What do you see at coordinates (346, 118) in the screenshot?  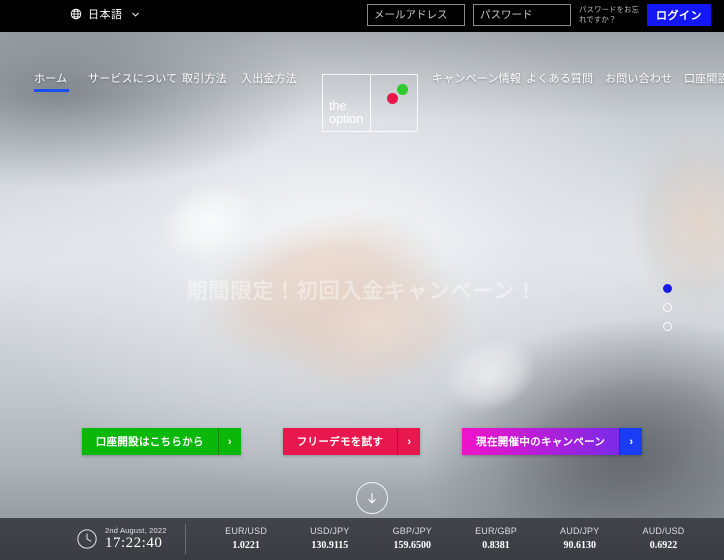 I see `logo-line-option: option` at bounding box center [346, 118].